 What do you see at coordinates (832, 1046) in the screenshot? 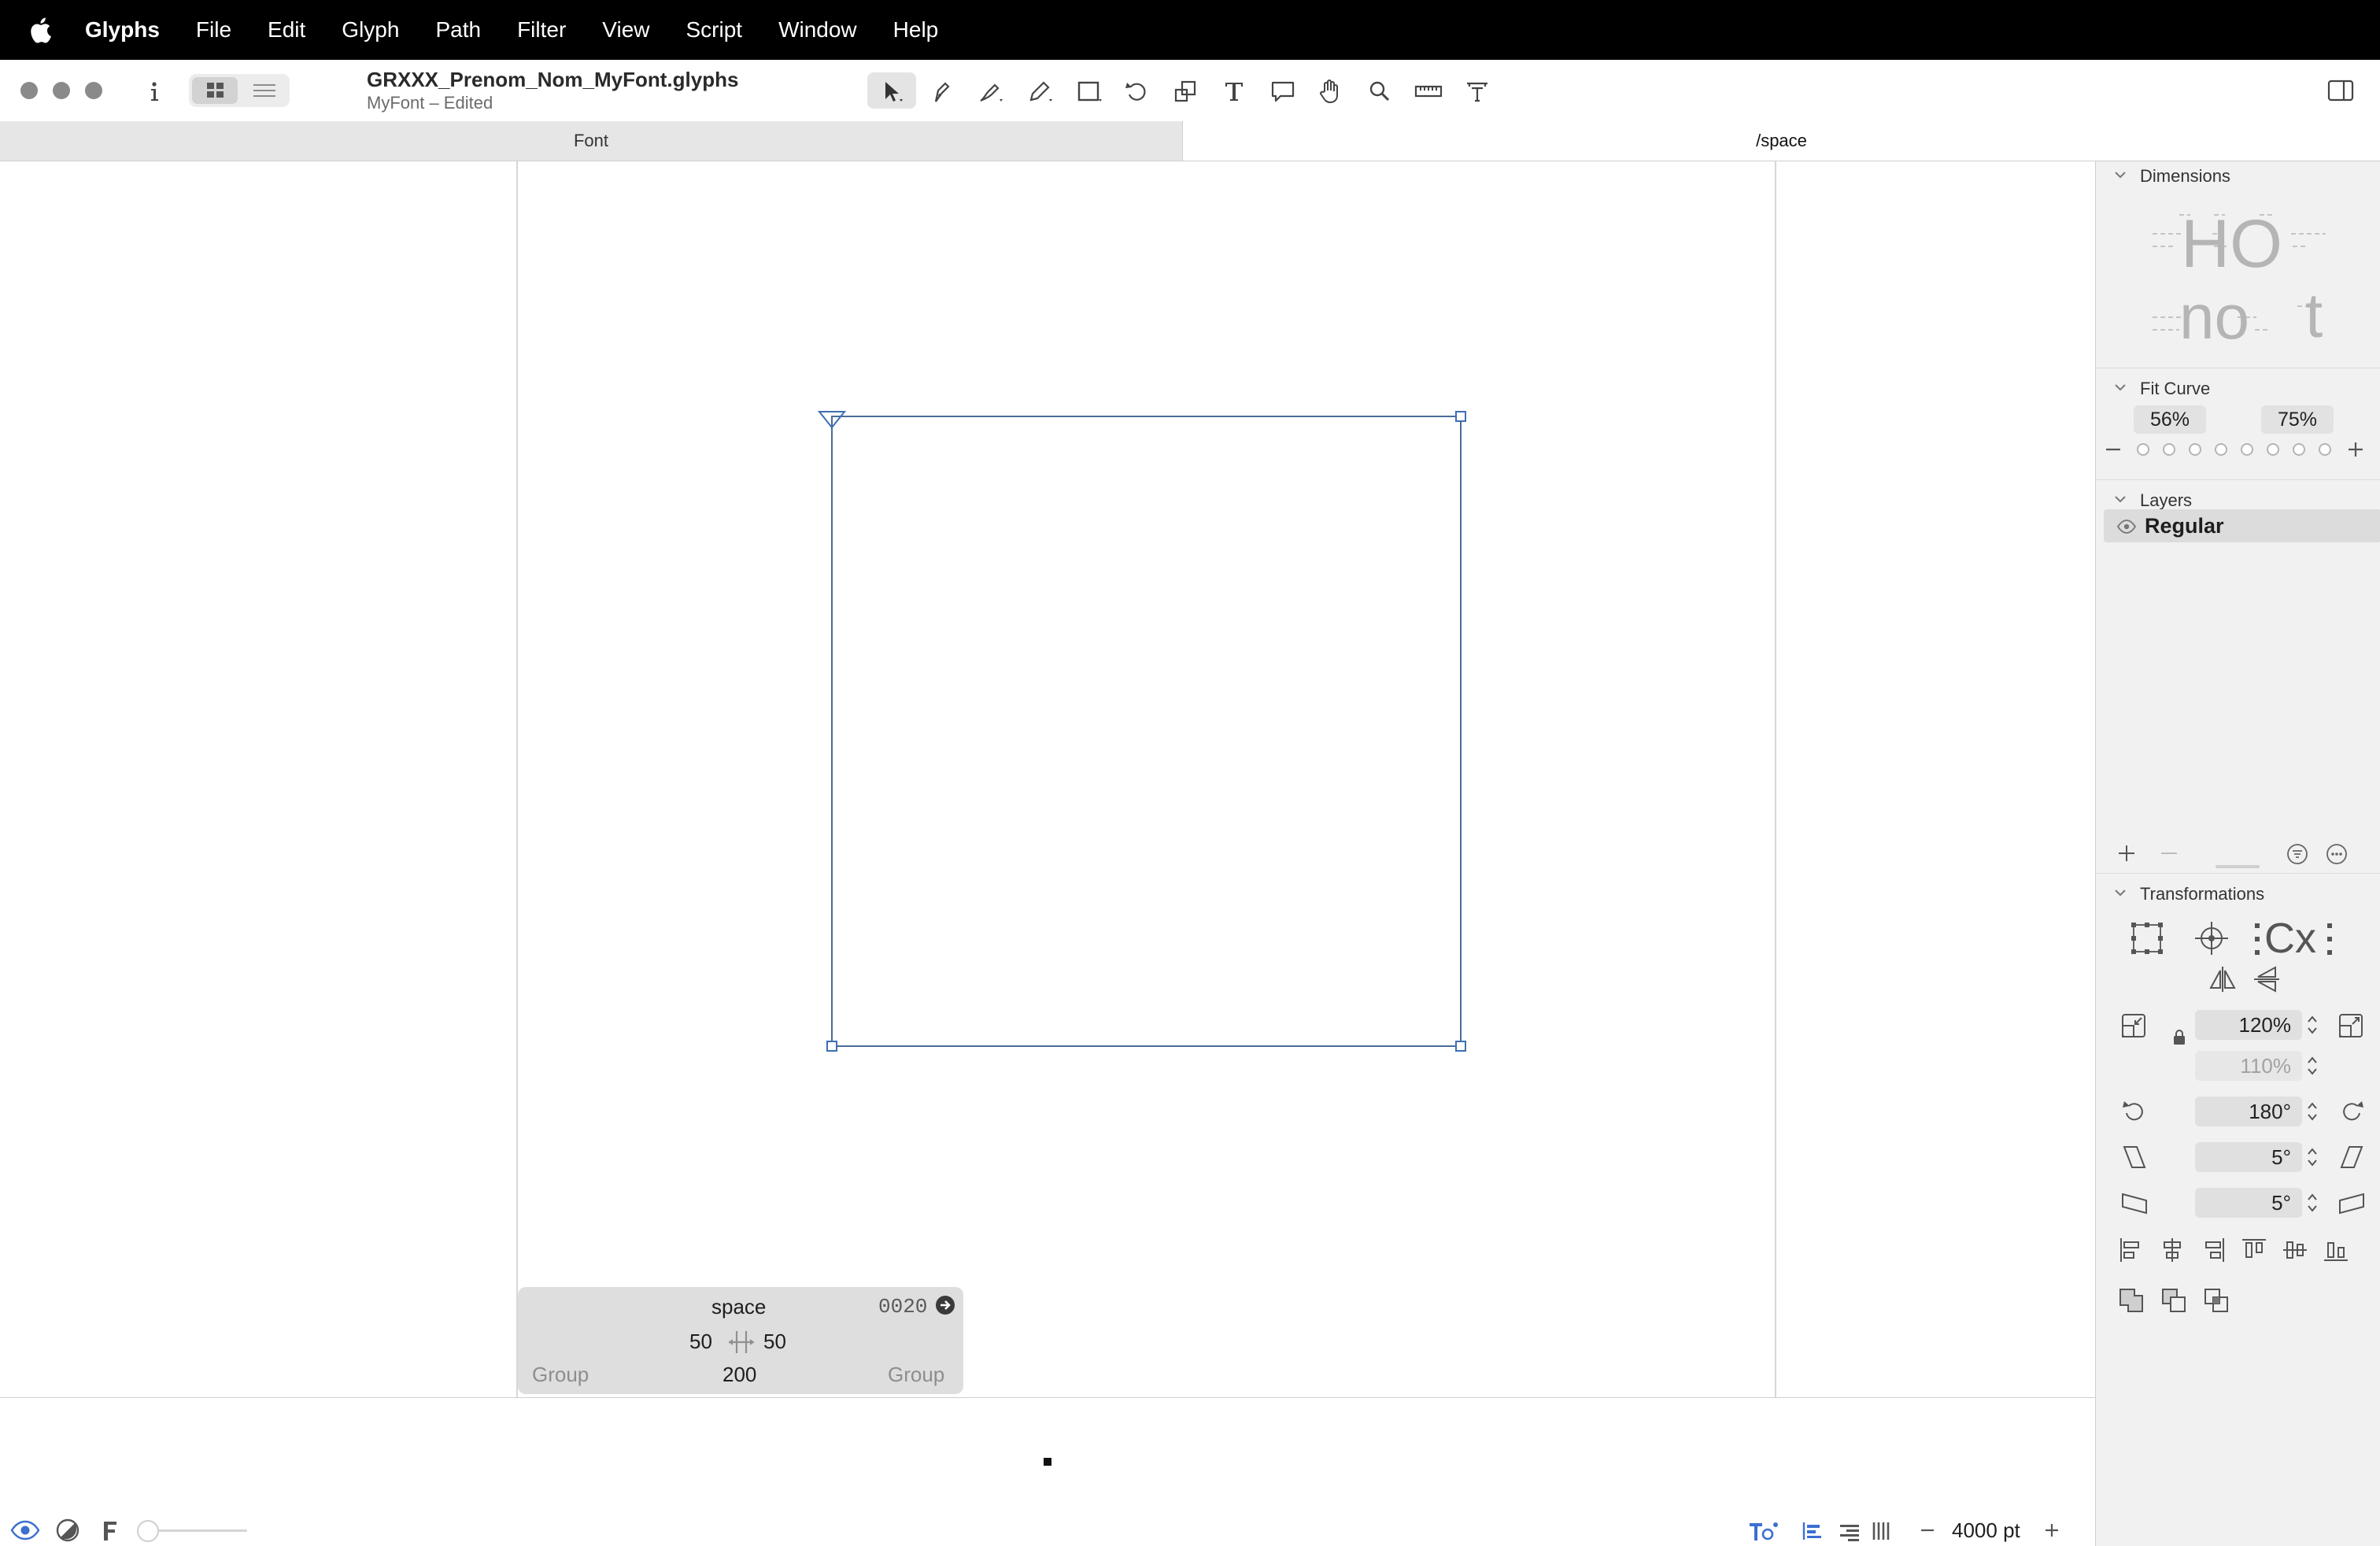
I see `node-bottom-left` at bounding box center [832, 1046].